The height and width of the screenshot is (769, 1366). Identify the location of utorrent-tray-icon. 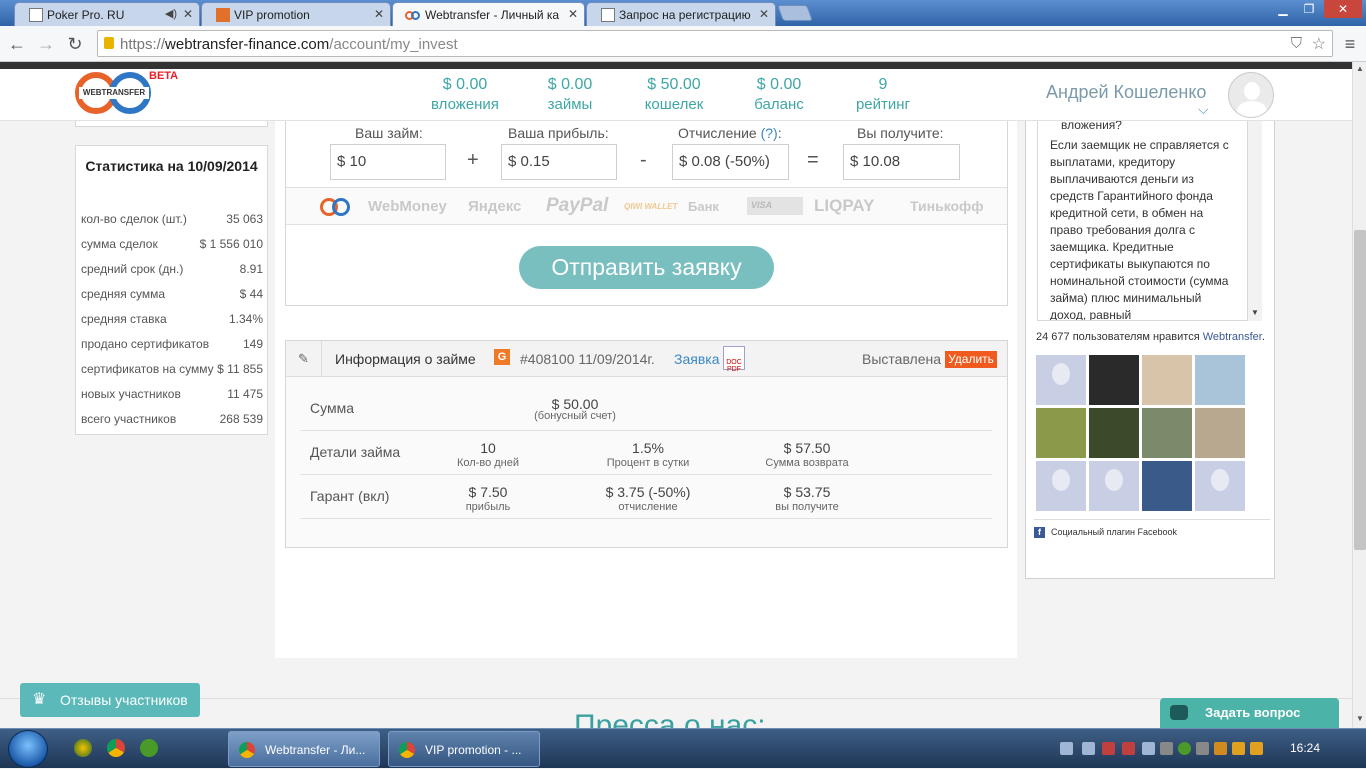
(1184, 748).